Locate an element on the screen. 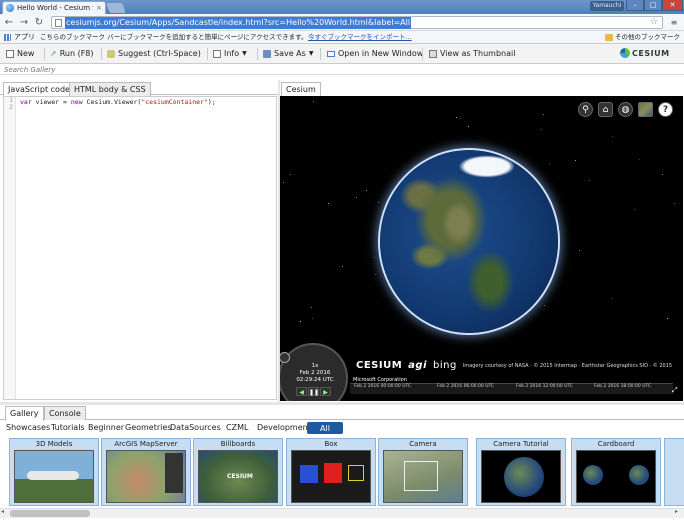 The width and height of the screenshot is (684, 525). reload-icon: ↻ is located at coordinates (39, 22).